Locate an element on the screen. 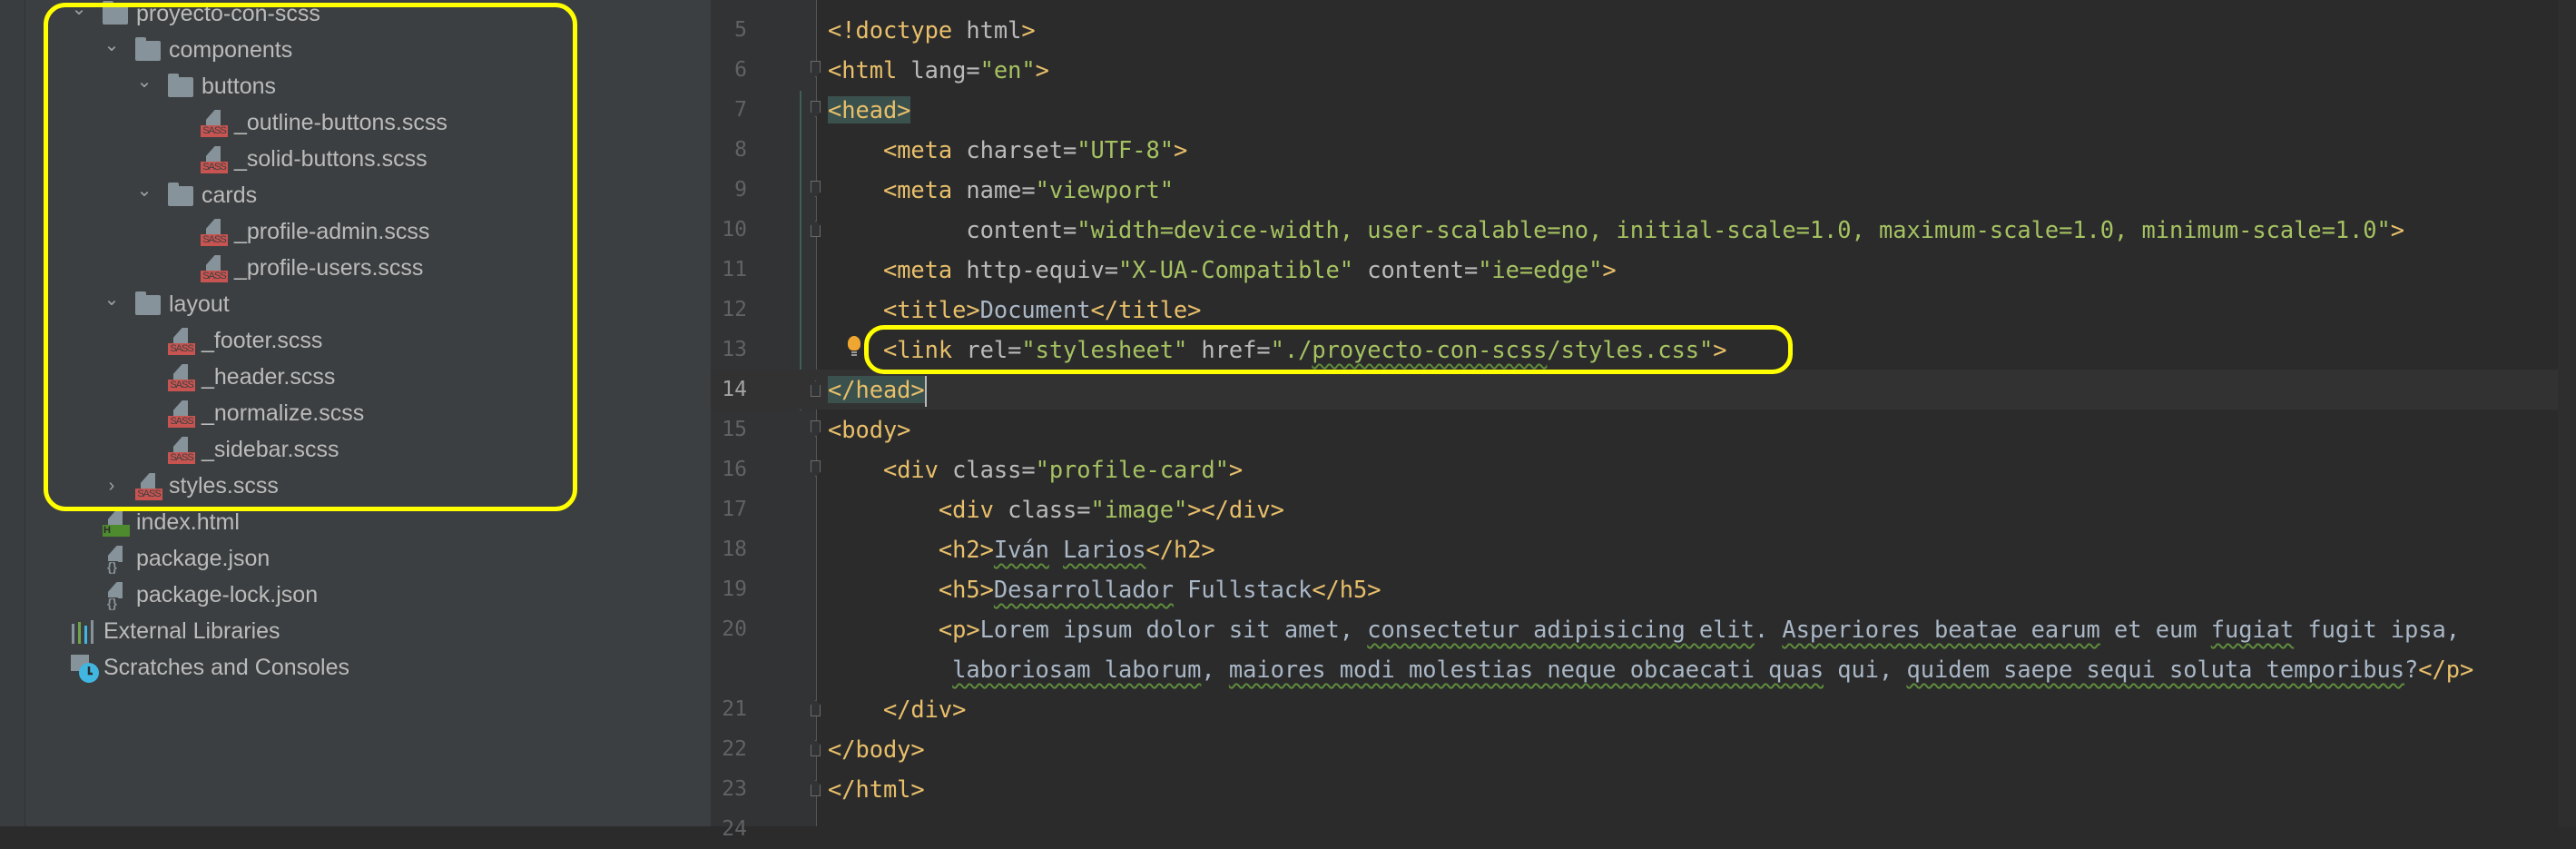  chevron-right-icon: › is located at coordinates (111, 486).